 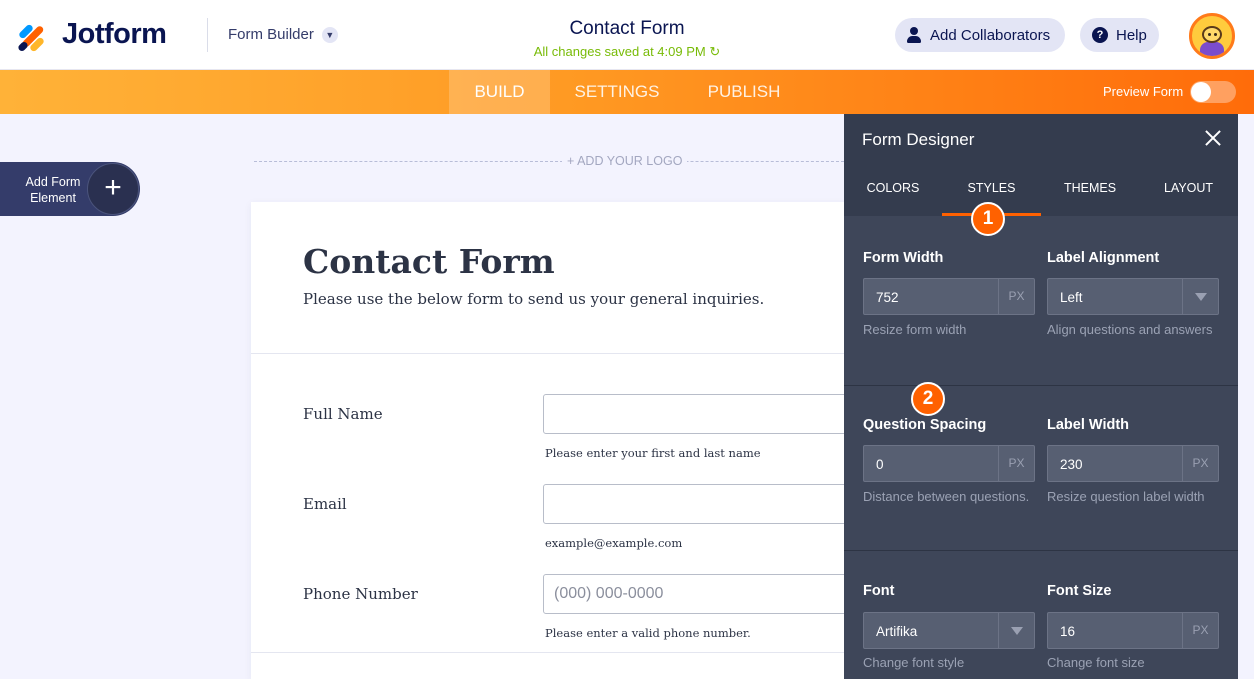 I want to click on label-width-hint: Resize question label width, so click(x=1126, y=496).